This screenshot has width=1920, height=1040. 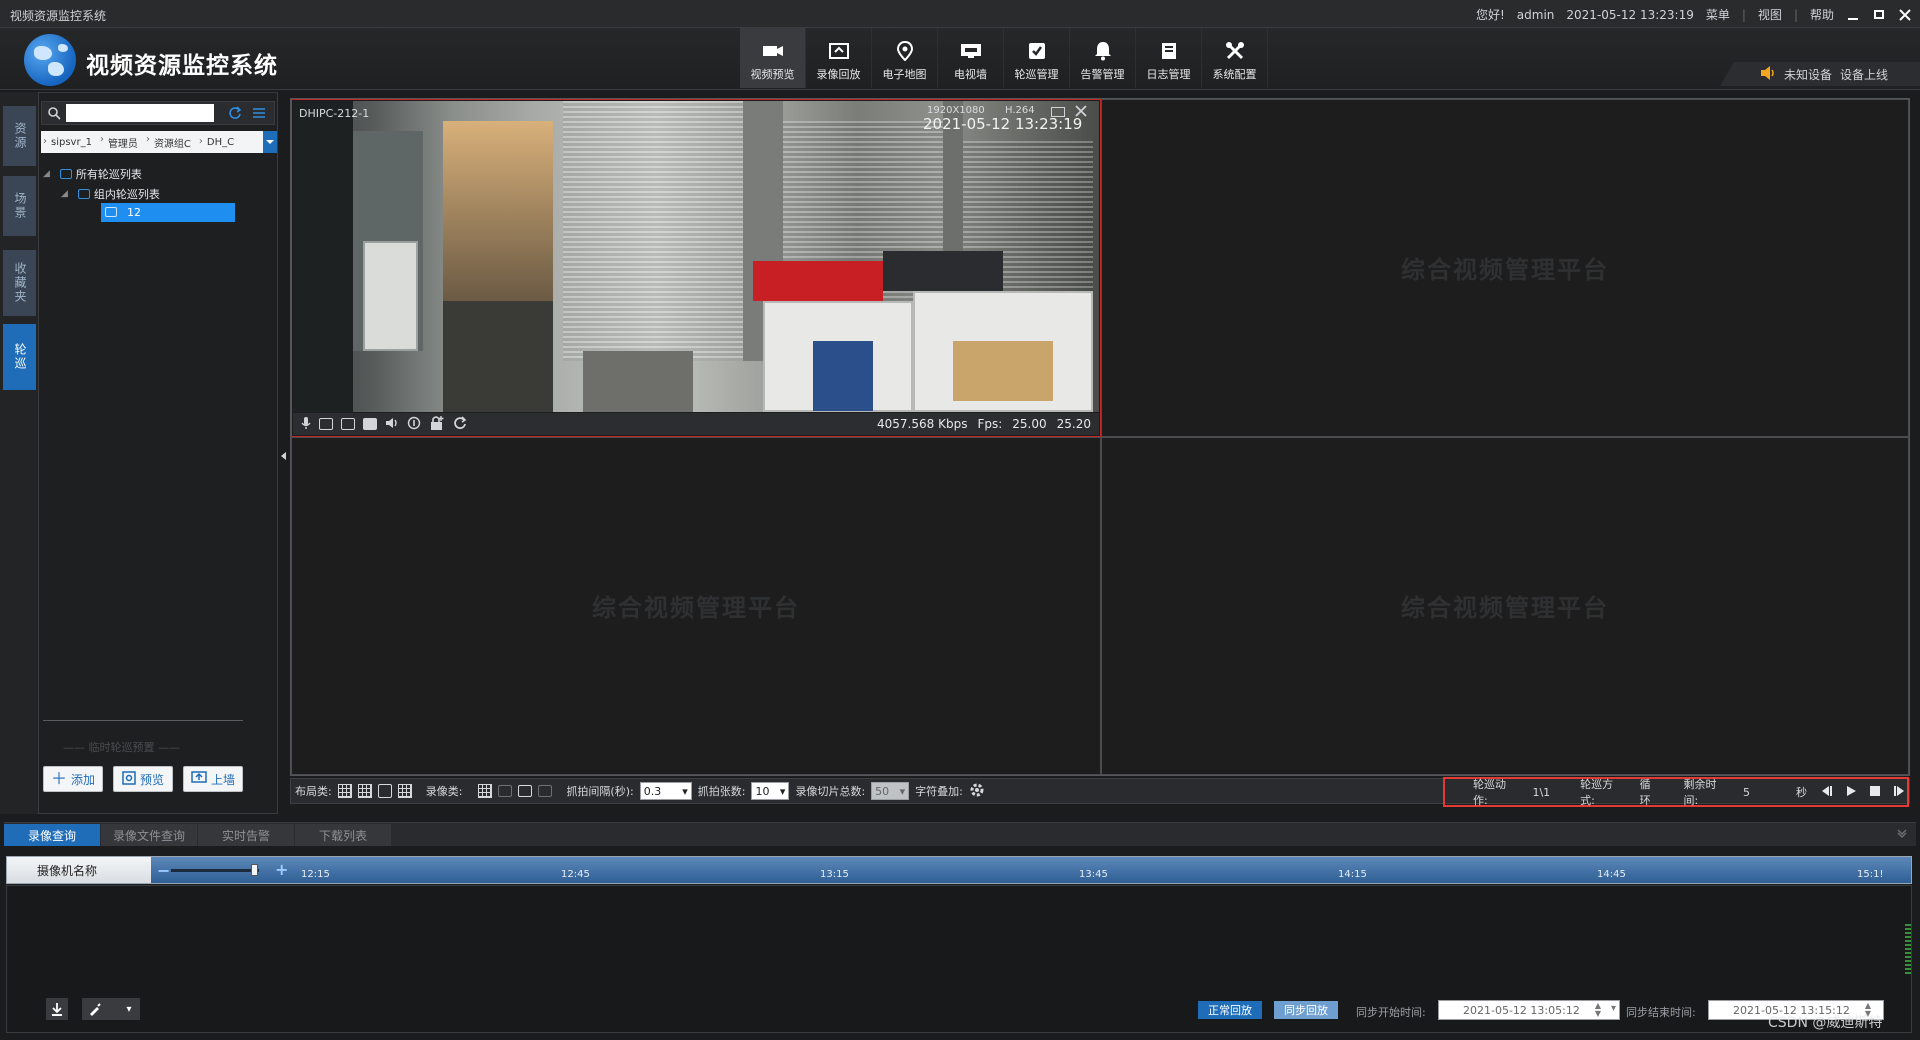 I want to click on edit-tool-icon, so click(x=100, y=1009).